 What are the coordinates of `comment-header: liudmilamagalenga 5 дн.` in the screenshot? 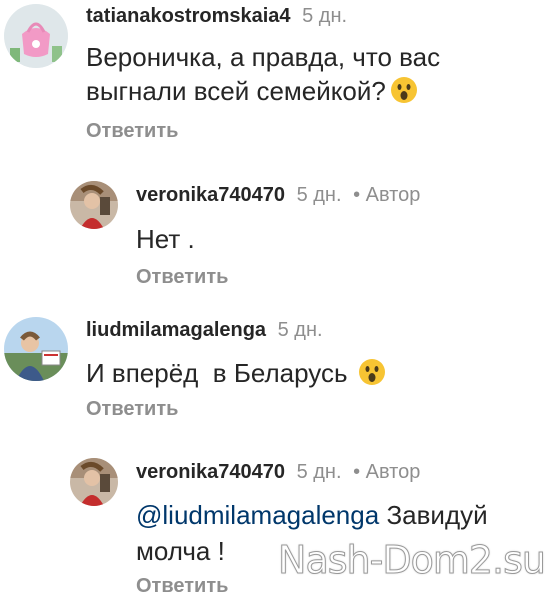 It's located at (204, 330).